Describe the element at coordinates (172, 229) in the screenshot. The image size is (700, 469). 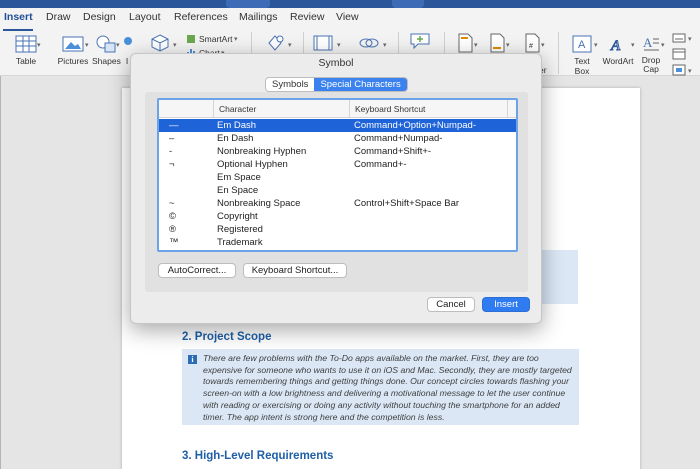
I see `character-glyph: ®` at that location.